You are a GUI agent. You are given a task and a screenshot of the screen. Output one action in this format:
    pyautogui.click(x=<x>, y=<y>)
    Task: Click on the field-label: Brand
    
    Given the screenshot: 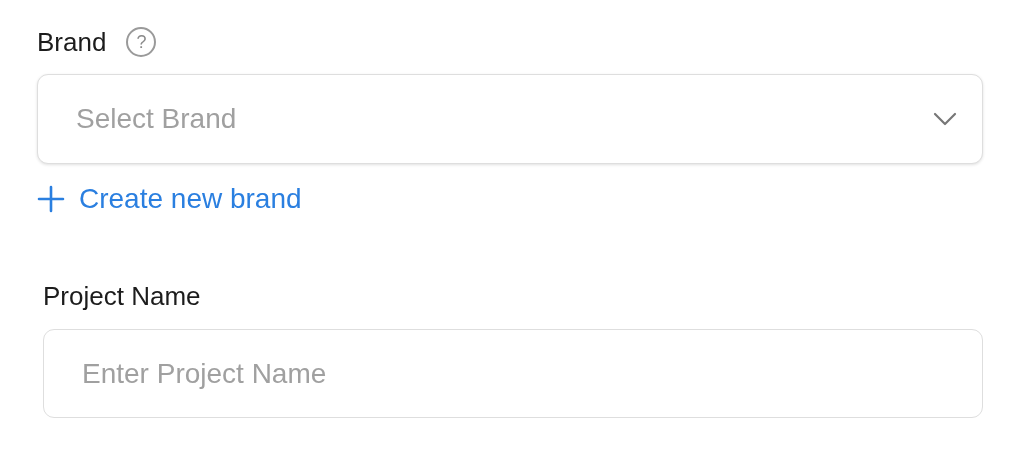 What is the action you would take?
    pyautogui.click(x=72, y=42)
    